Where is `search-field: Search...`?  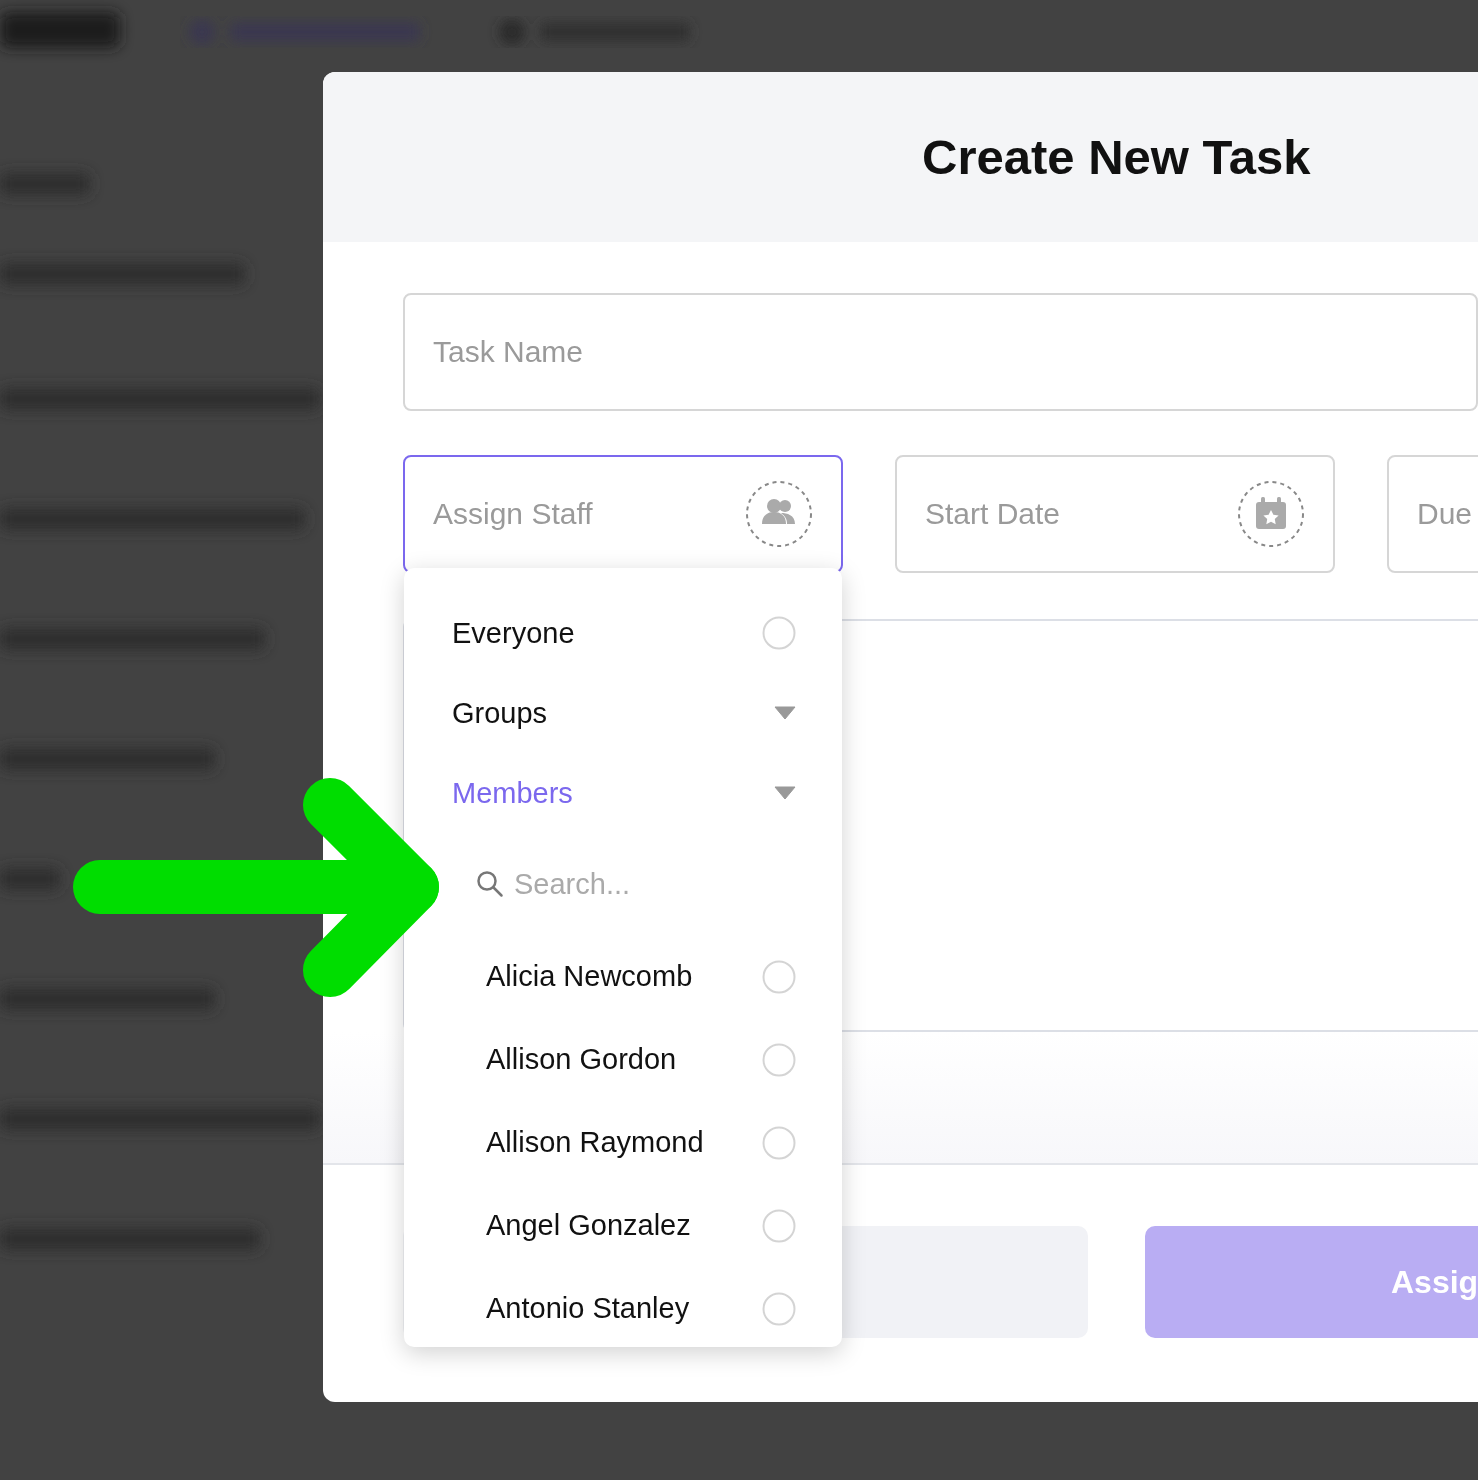
search-field: Search... is located at coordinates (624, 884).